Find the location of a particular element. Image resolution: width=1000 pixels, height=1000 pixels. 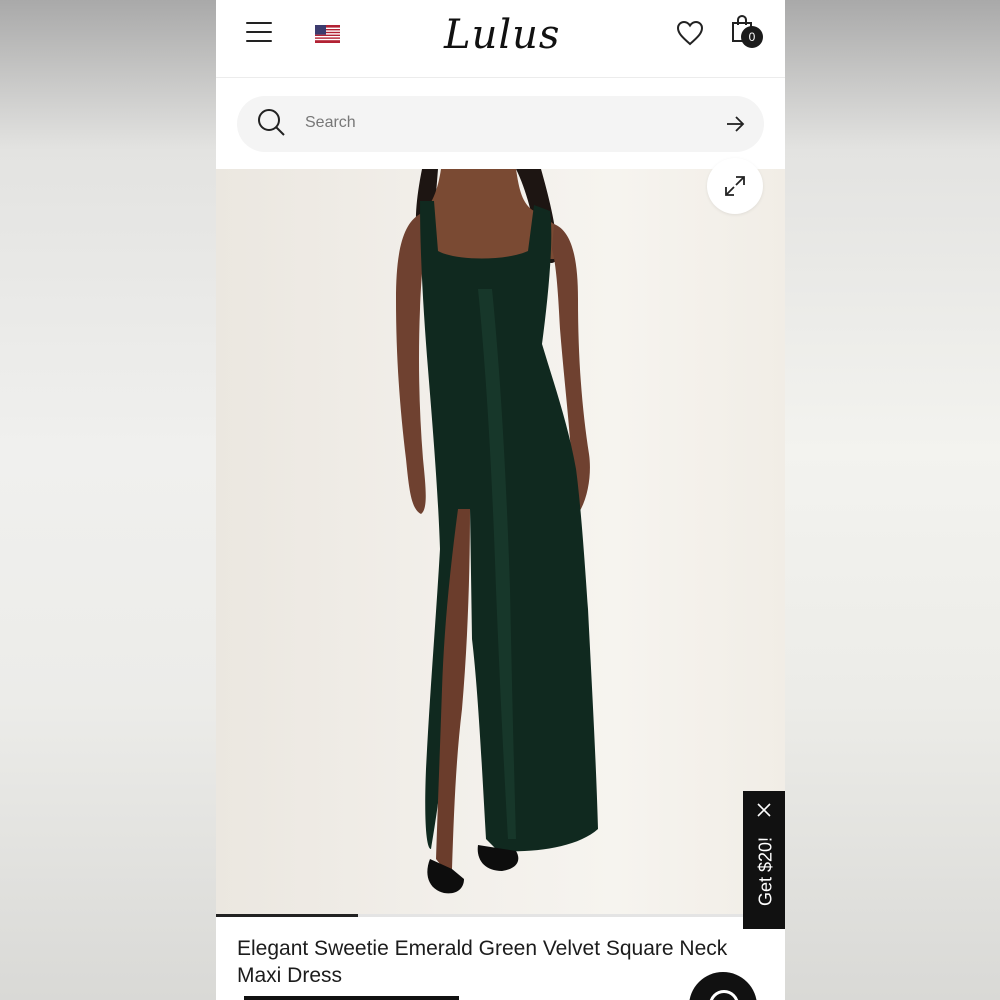

close-icon is located at coordinates (764, 810).